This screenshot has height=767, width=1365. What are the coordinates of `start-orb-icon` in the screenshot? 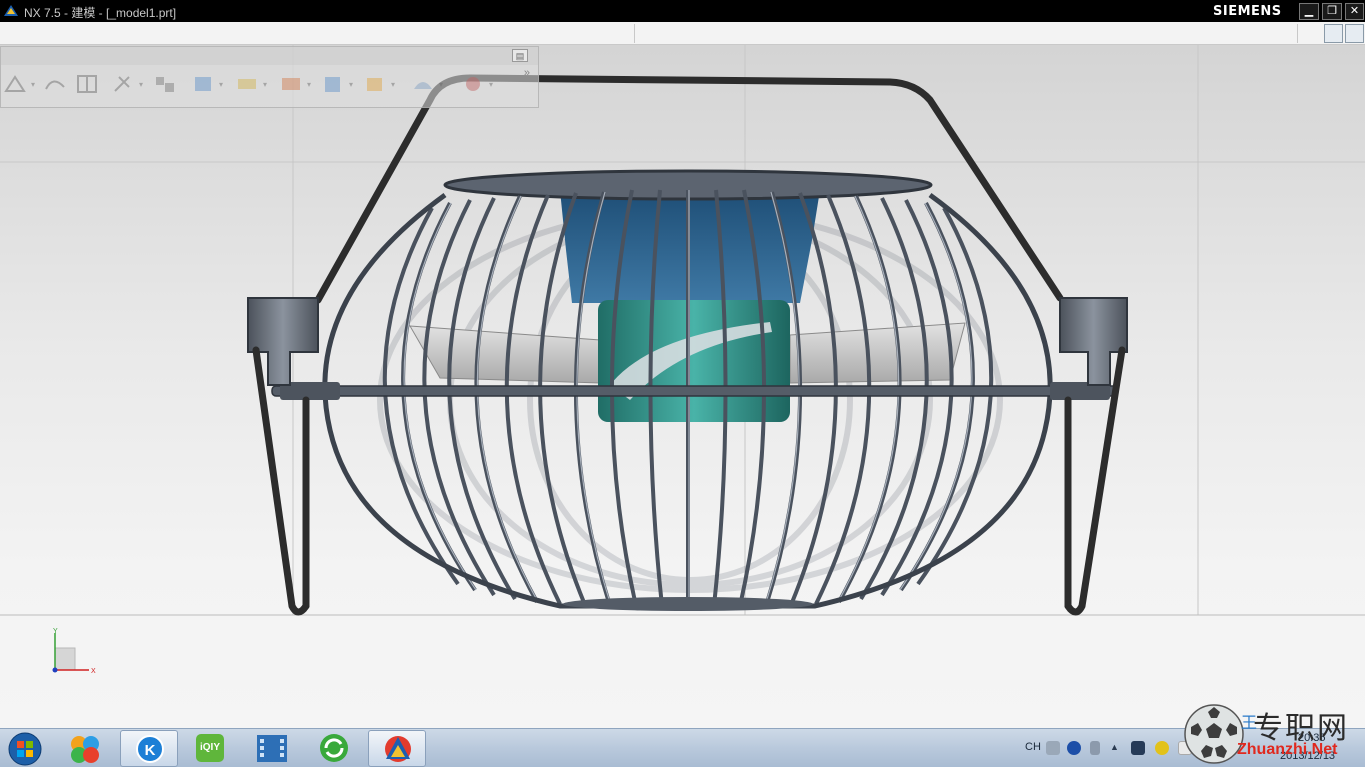 It's located at (25, 749).